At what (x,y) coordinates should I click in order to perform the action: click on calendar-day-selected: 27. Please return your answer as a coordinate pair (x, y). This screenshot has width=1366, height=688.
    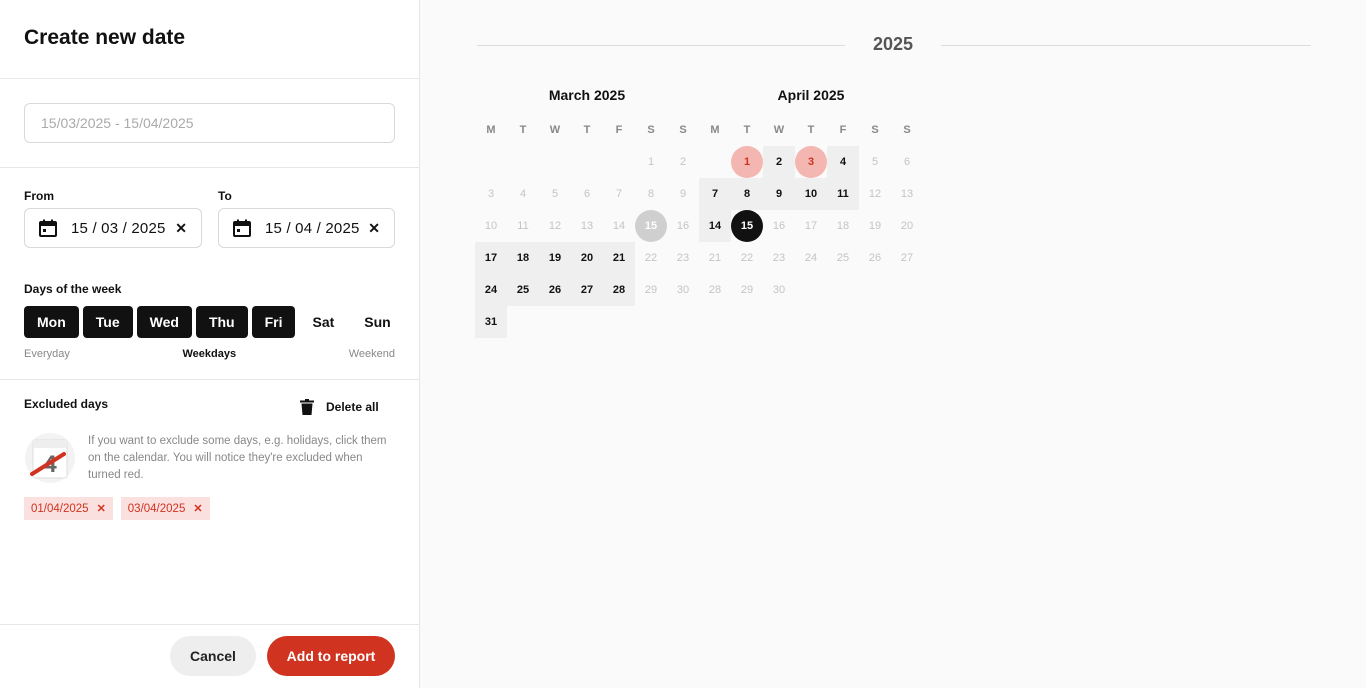
    Looking at the image, I should click on (587, 290).